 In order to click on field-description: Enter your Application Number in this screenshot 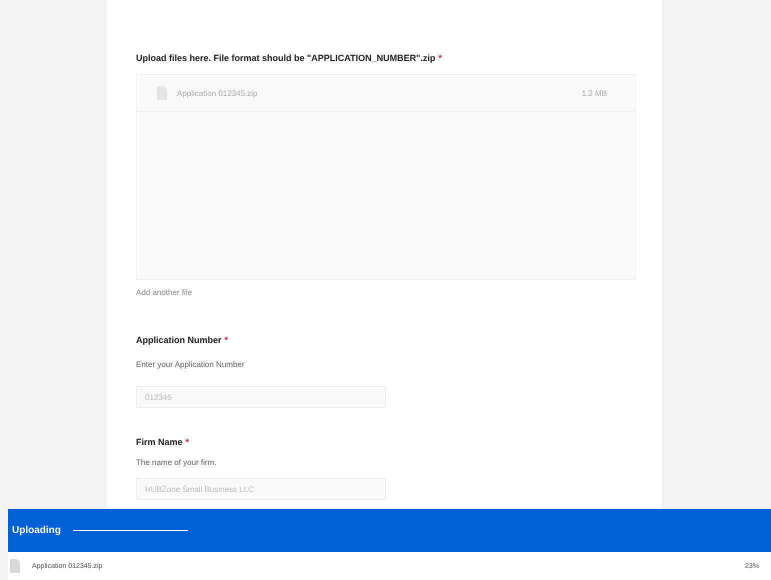, I will do `click(191, 365)`.